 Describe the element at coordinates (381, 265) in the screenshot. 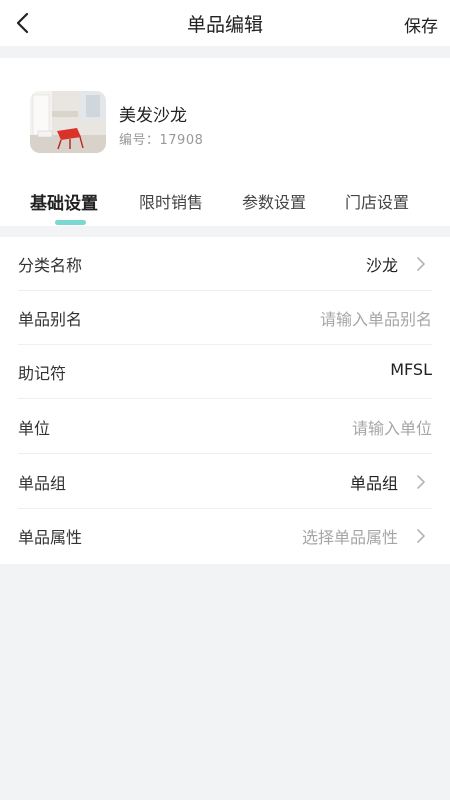

I see `category-value: 沙龙` at that location.